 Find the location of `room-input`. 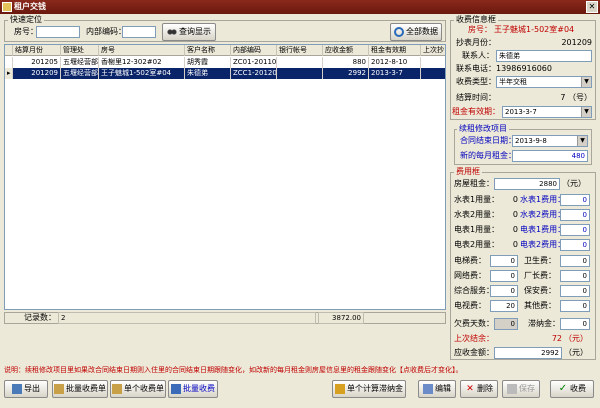

room-input is located at coordinates (58, 32).